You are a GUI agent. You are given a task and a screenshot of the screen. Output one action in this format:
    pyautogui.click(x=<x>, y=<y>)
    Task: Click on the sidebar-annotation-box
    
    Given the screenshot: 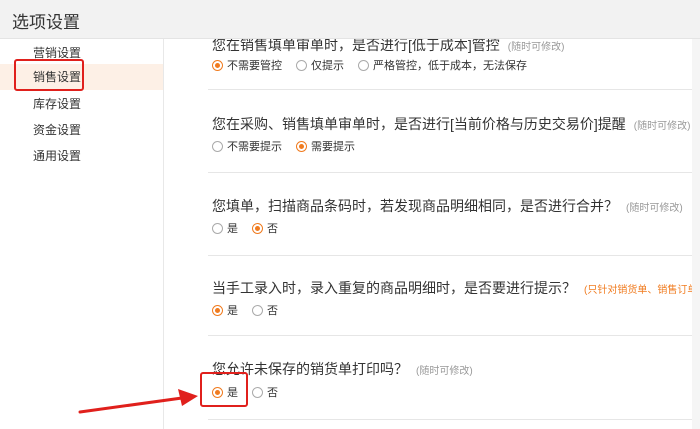 What is the action you would take?
    pyautogui.click(x=49, y=75)
    